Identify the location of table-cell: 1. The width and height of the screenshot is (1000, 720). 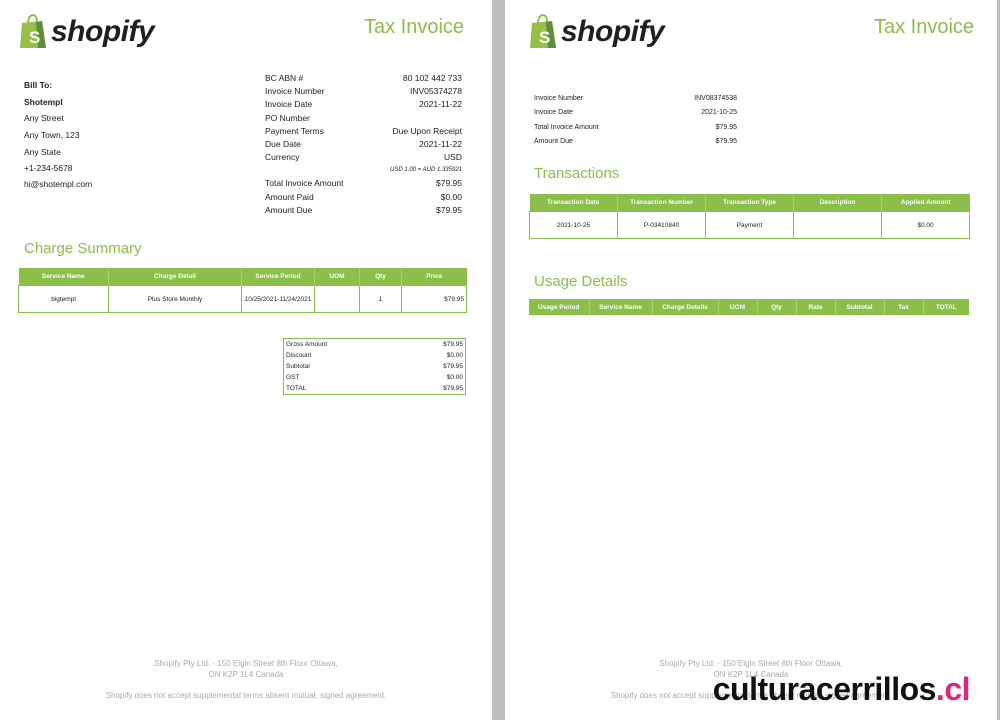
(380, 299).